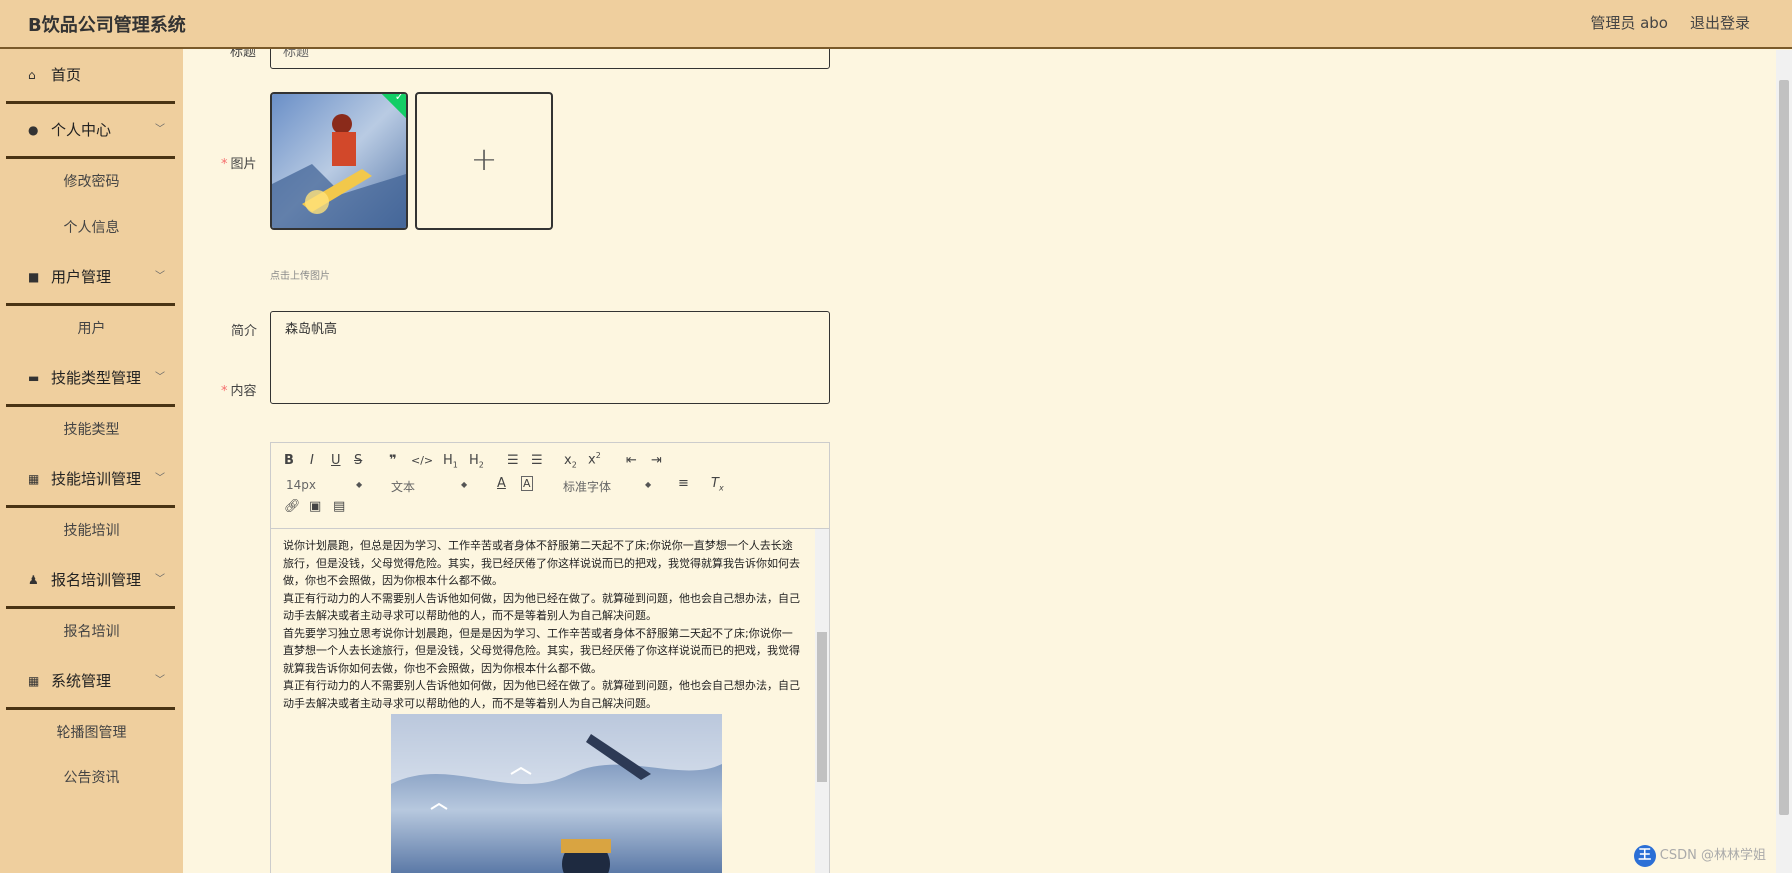 The width and height of the screenshot is (1792, 873). What do you see at coordinates (289, 460) in the screenshot?
I see `bold-button: B` at bounding box center [289, 460].